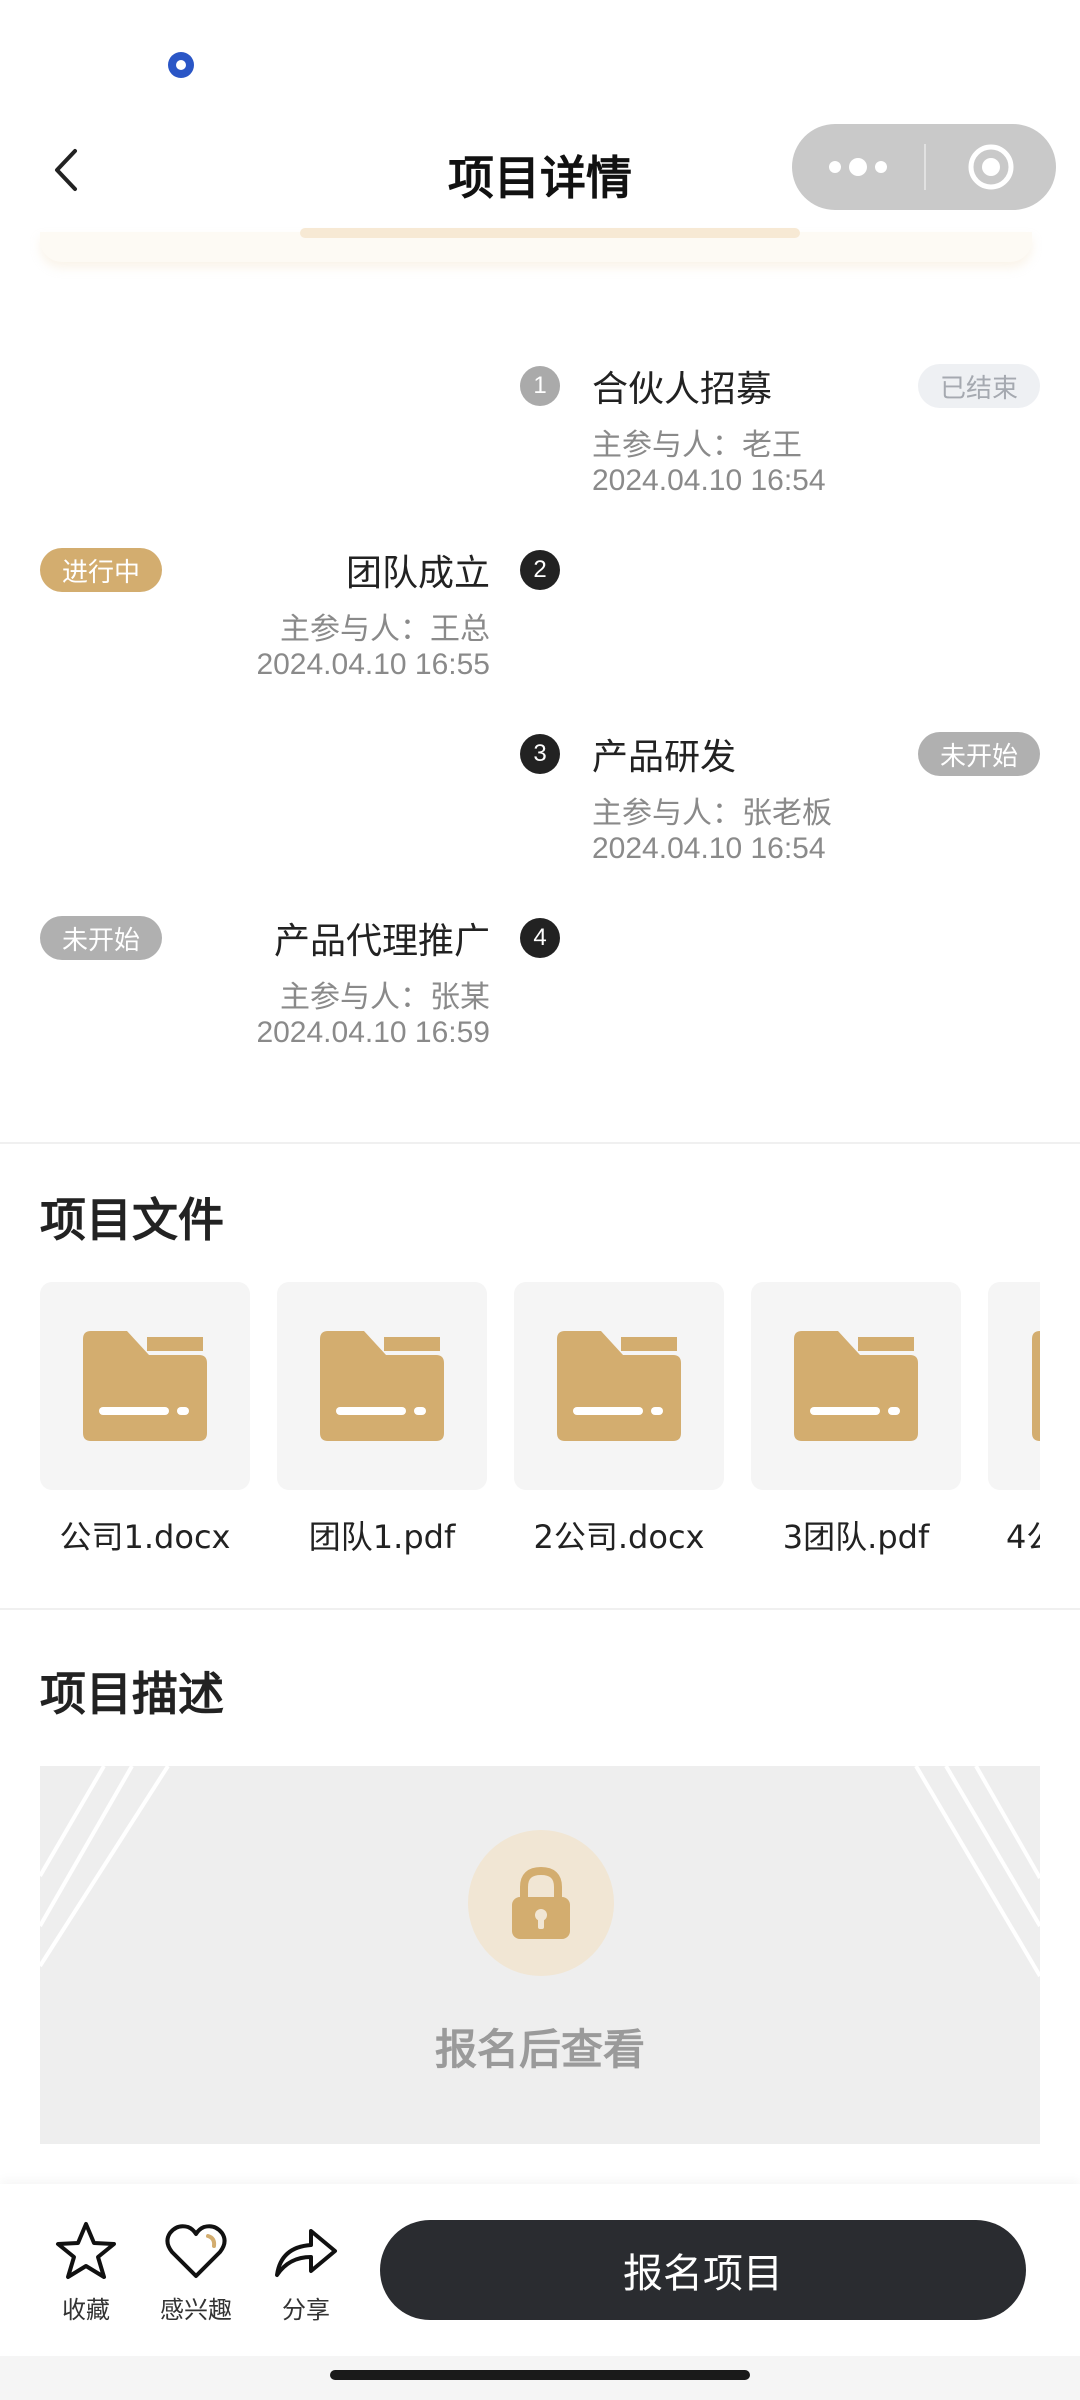  I want to click on step-title: 产品研发, so click(664, 757).